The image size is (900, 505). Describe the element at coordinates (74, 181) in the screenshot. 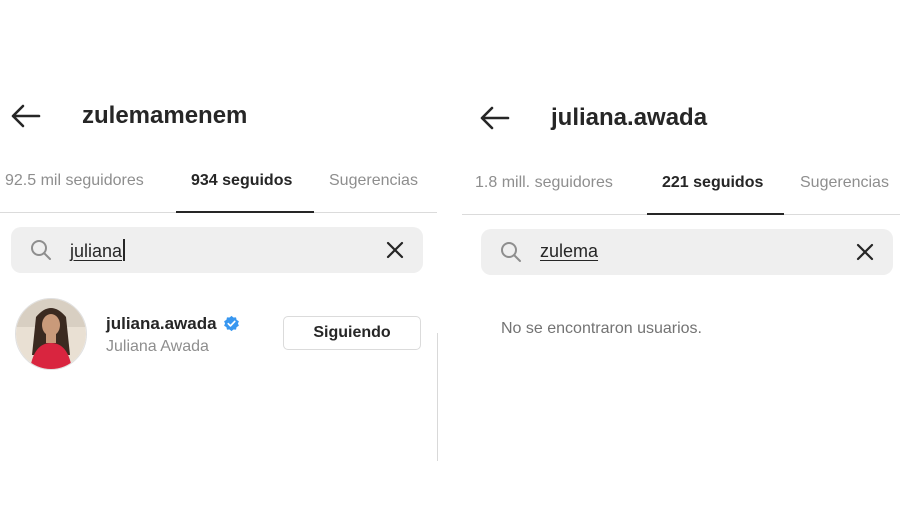

I see `tab-followers: 92.5 mil seguidores` at that location.